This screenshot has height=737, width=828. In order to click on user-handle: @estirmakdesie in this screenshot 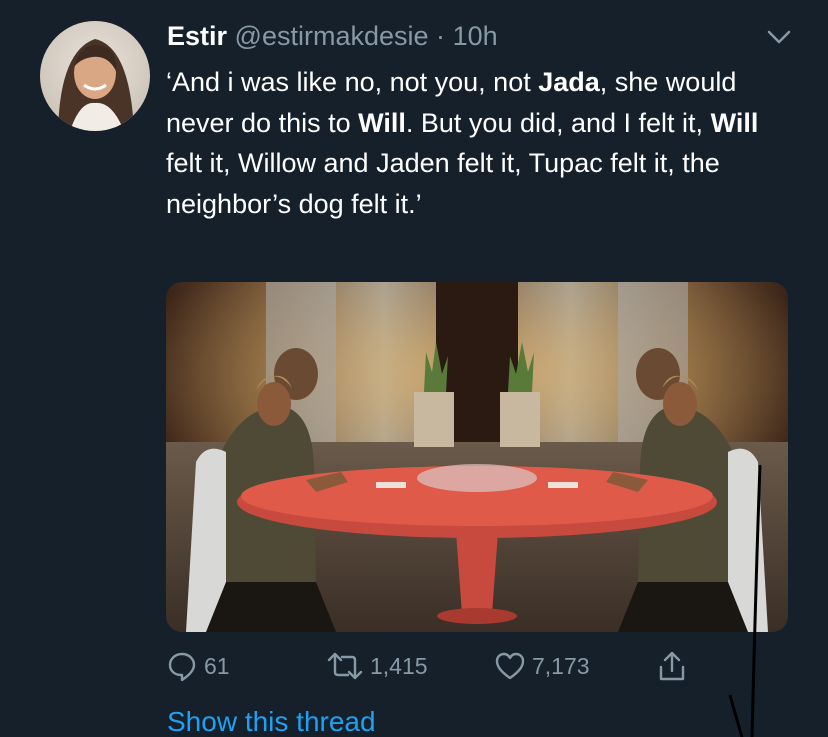, I will do `click(332, 36)`.